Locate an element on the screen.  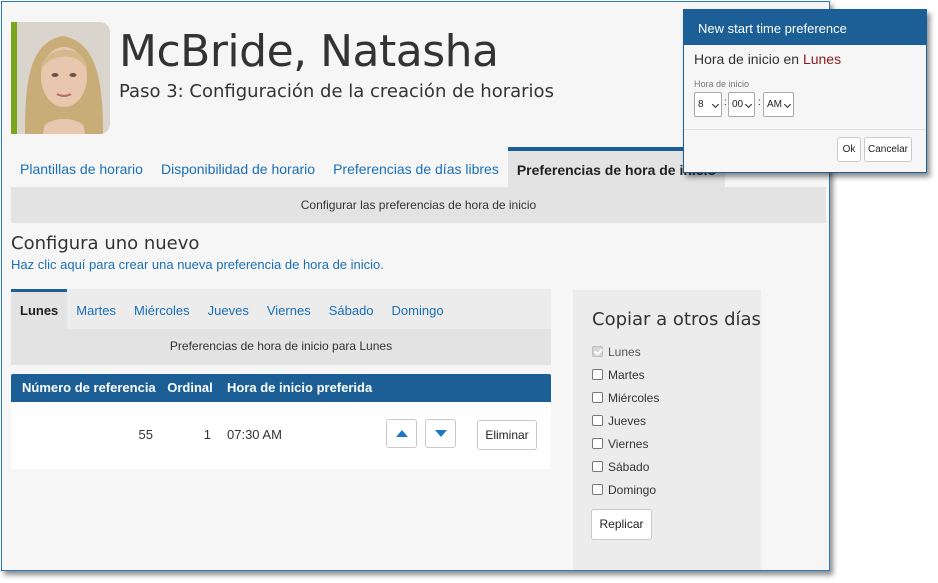
checkbox-friday is located at coordinates (597, 443).